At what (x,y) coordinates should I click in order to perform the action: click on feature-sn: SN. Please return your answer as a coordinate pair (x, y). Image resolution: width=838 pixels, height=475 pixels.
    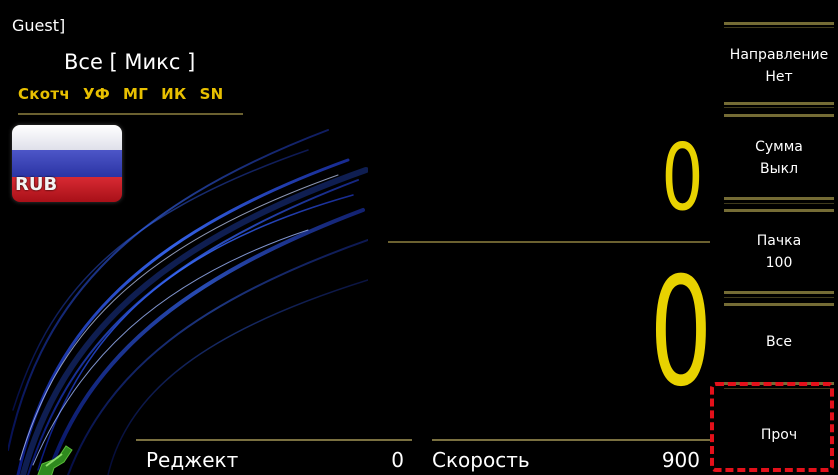
    Looking at the image, I should click on (211, 94).